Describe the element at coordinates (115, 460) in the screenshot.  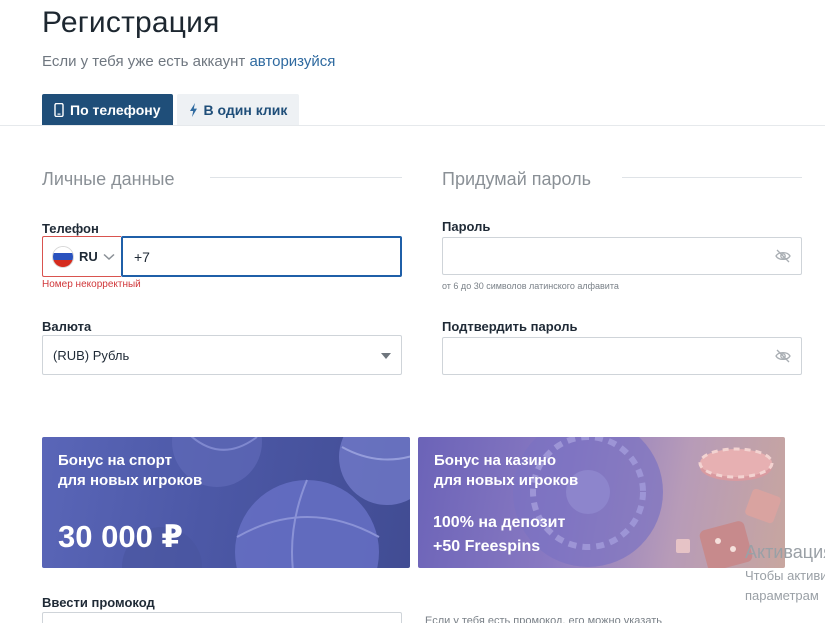
I see `sport-bonus-title-line1: Бонус на спорт` at that location.